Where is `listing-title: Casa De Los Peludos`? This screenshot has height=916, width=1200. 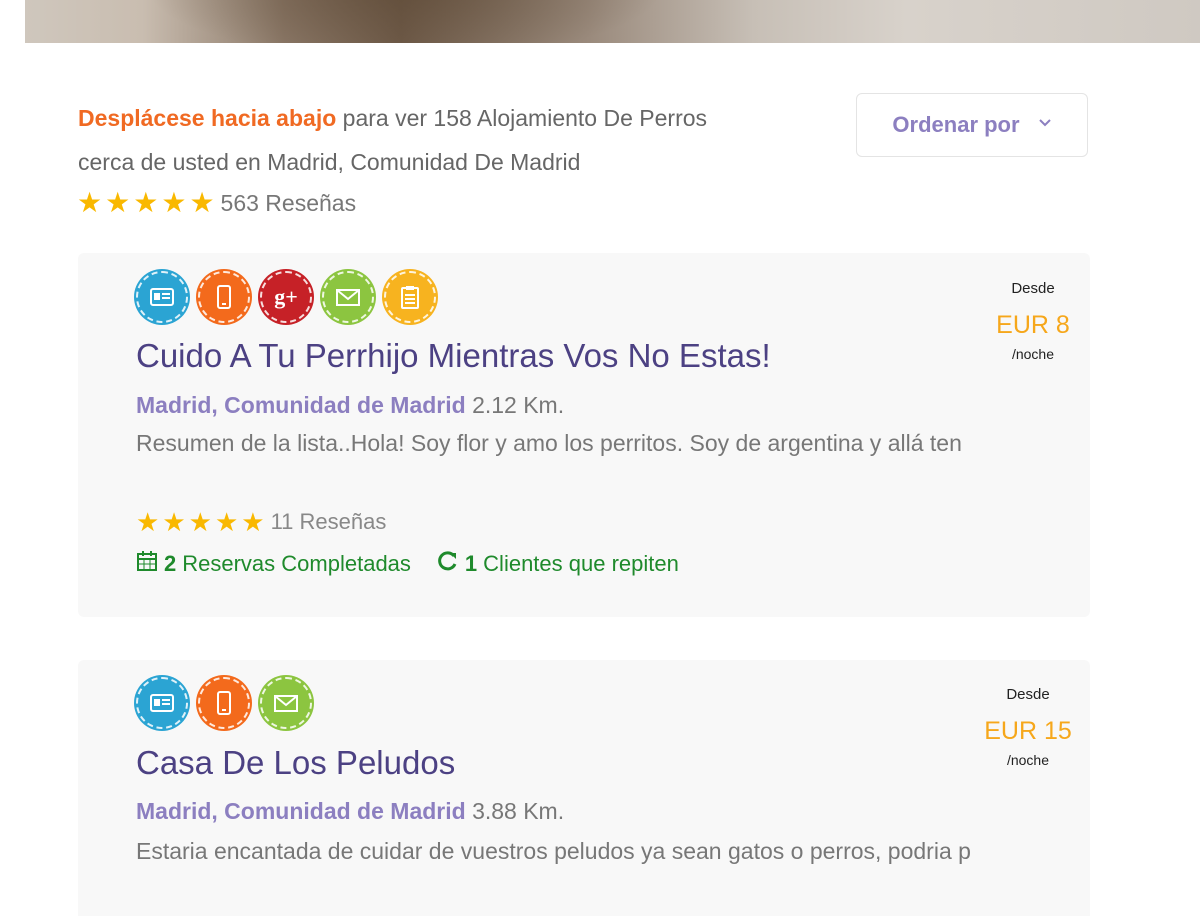
listing-title: Casa De Los Peludos is located at coordinates (295, 763).